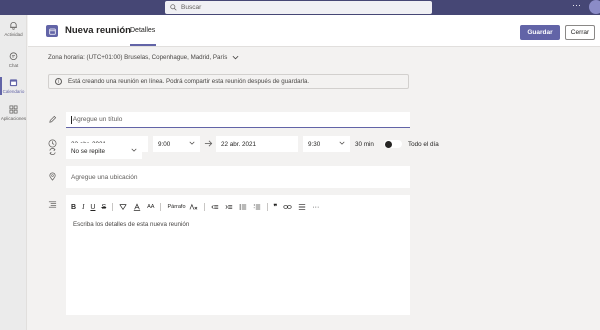 The height and width of the screenshot is (330, 600). What do you see at coordinates (208, 143) in the screenshot?
I see `arrow-right-icon` at bounding box center [208, 143].